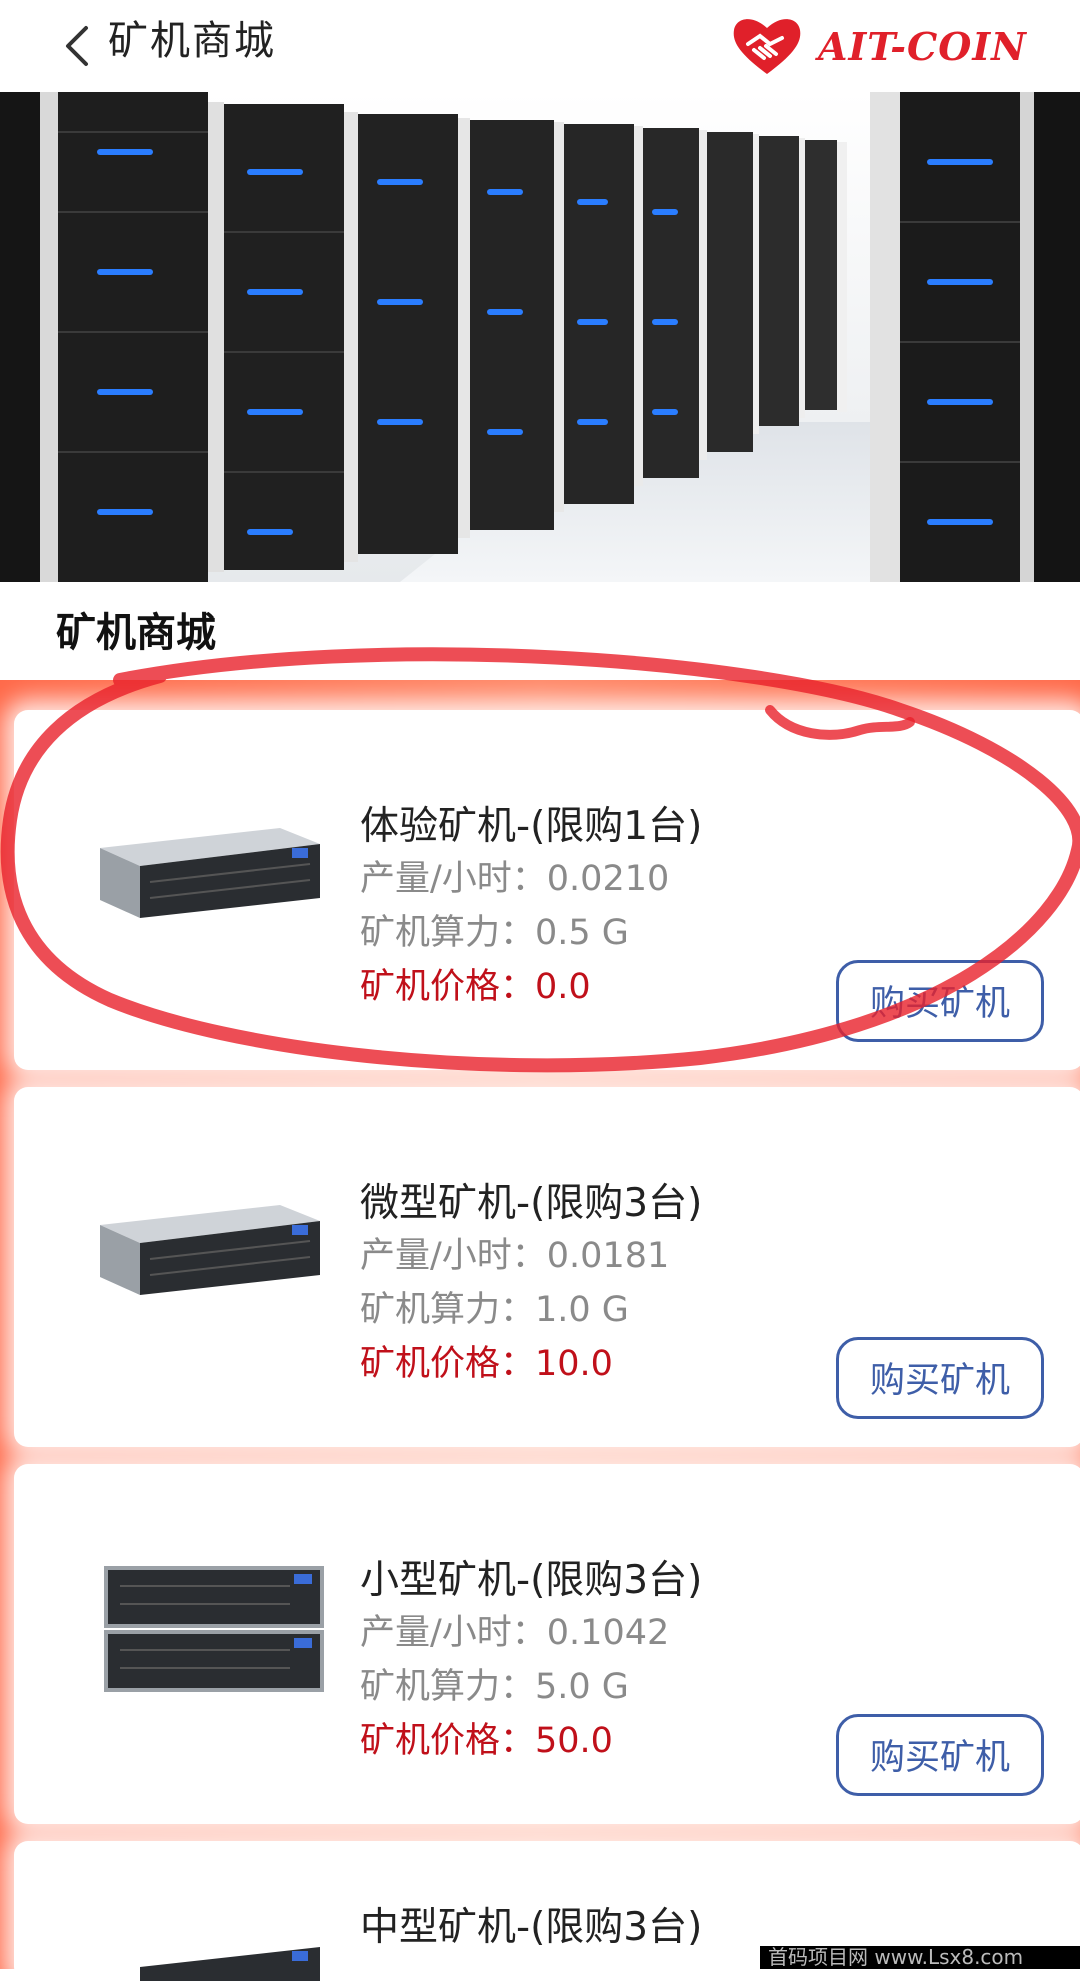 Image resolution: width=1080 pixels, height=1981 pixels. Describe the element at coordinates (494, 1310) in the screenshot. I see `hashrate: 矿机算力：1.0 G` at that location.